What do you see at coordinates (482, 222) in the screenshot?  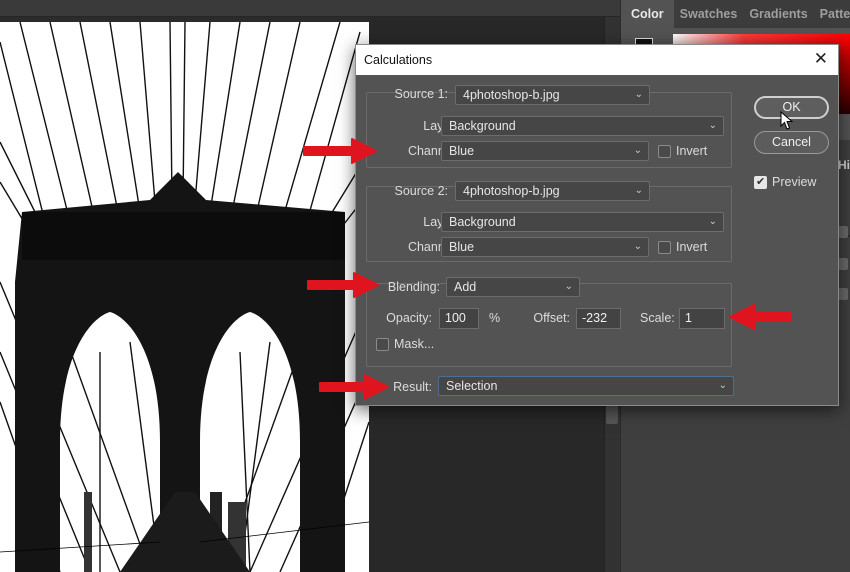 I see `source2-layer-value: Background` at bounding box center [482, 222].